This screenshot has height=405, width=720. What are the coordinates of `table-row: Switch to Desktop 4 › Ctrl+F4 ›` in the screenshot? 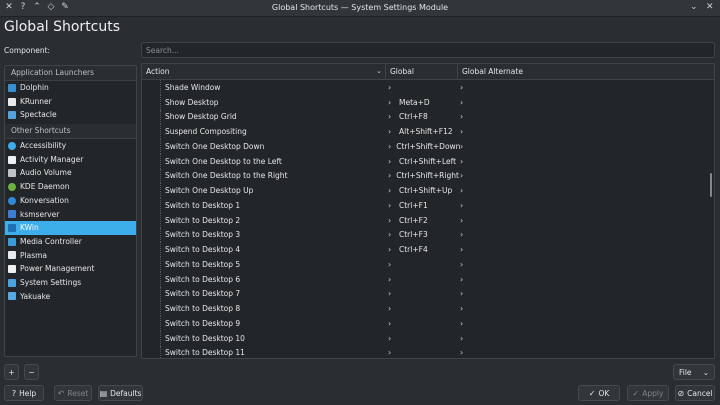 It's located at (428, 249).